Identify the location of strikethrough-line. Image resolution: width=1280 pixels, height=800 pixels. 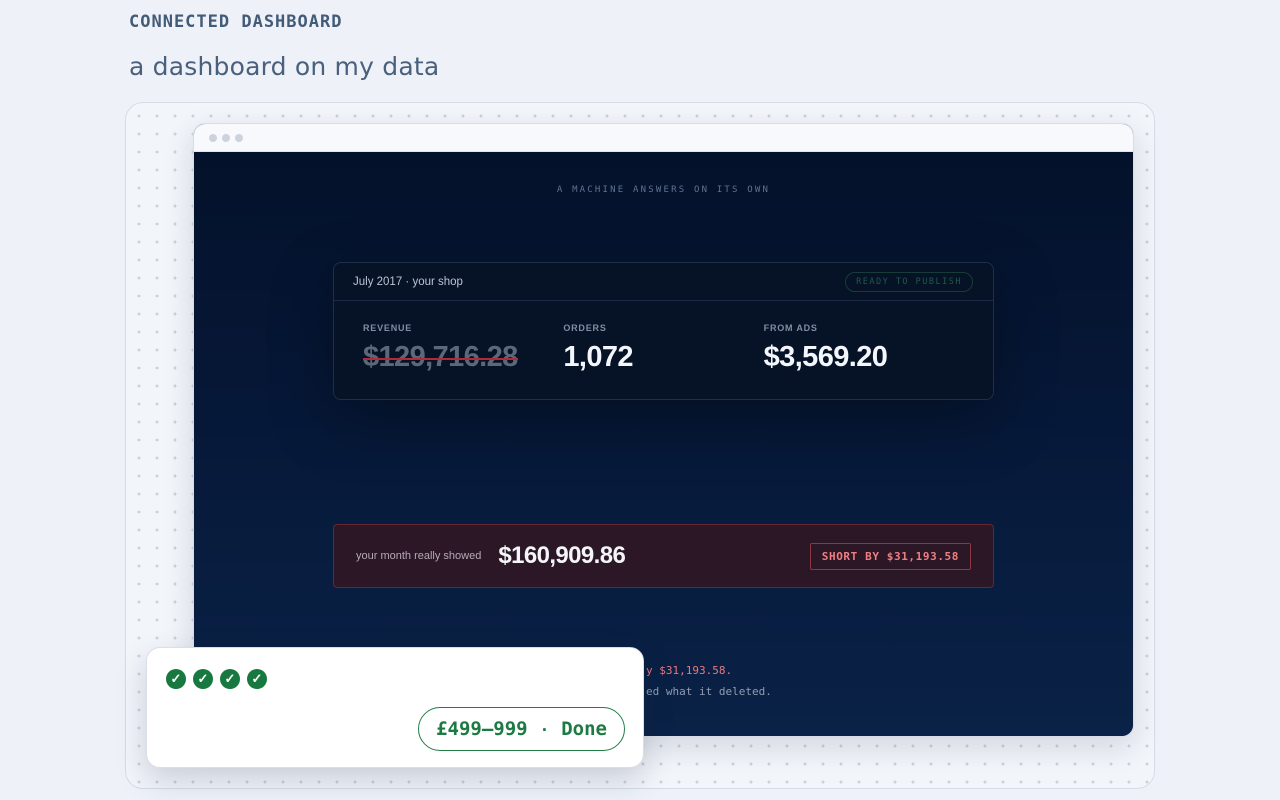
(440, 359).